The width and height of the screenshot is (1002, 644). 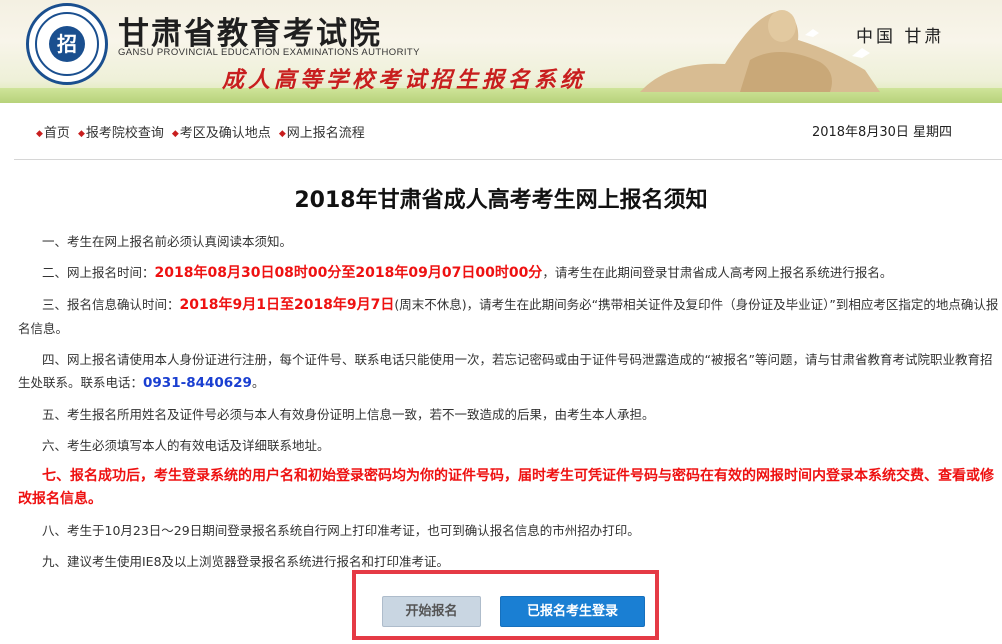 I want to click on confirmation-time: 2018年9月1日至2018年9月7日, so click(x=287, y=305).